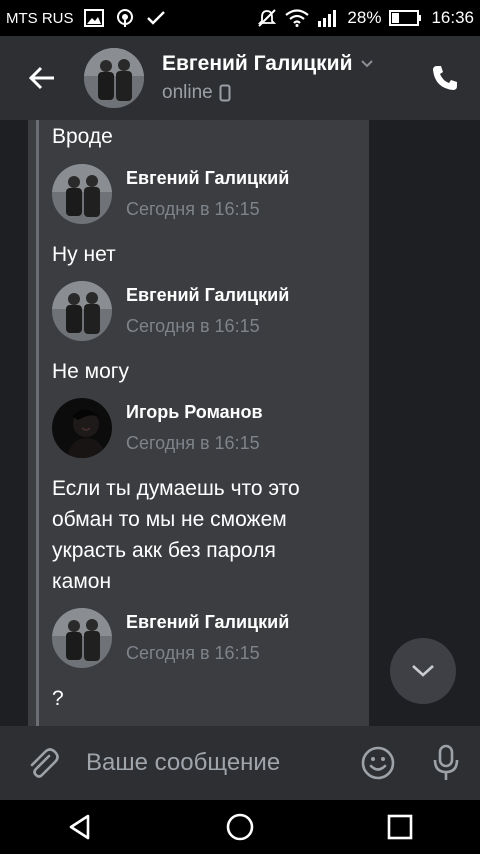  I want to click on attach-button, so click(42, 763).